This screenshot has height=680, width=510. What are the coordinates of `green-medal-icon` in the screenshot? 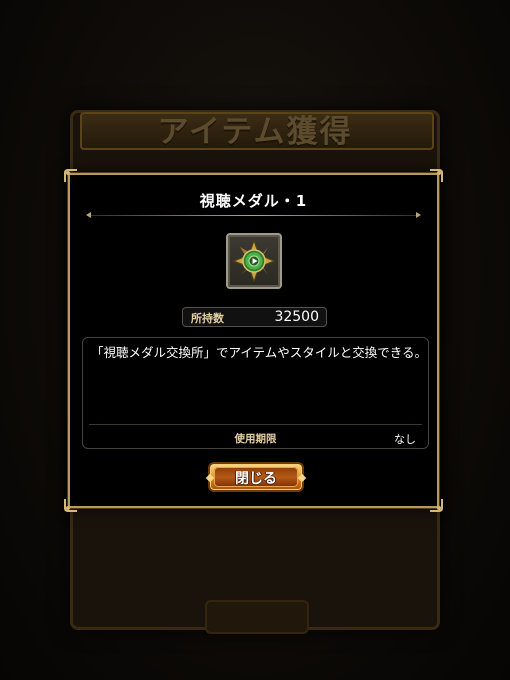 It's located at (254, 261).